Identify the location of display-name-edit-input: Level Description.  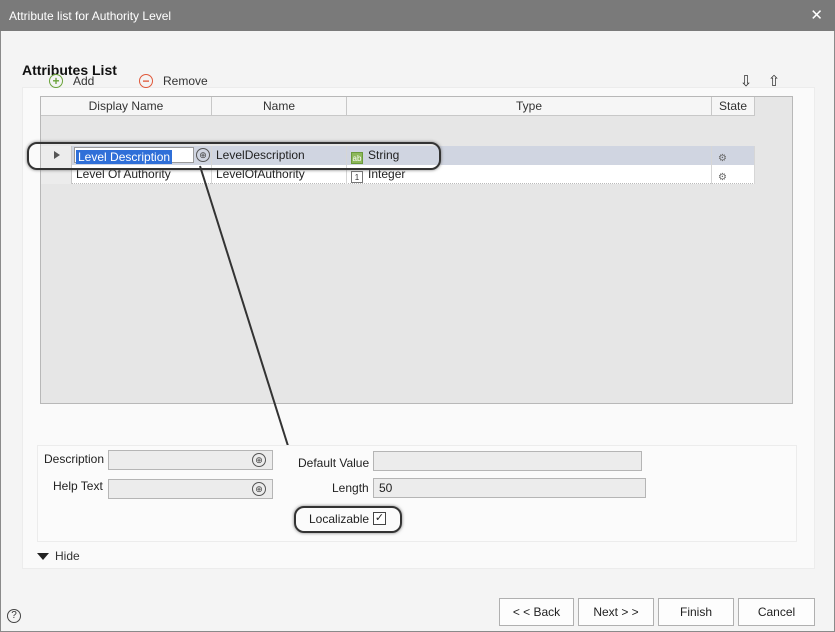
(134, 155).